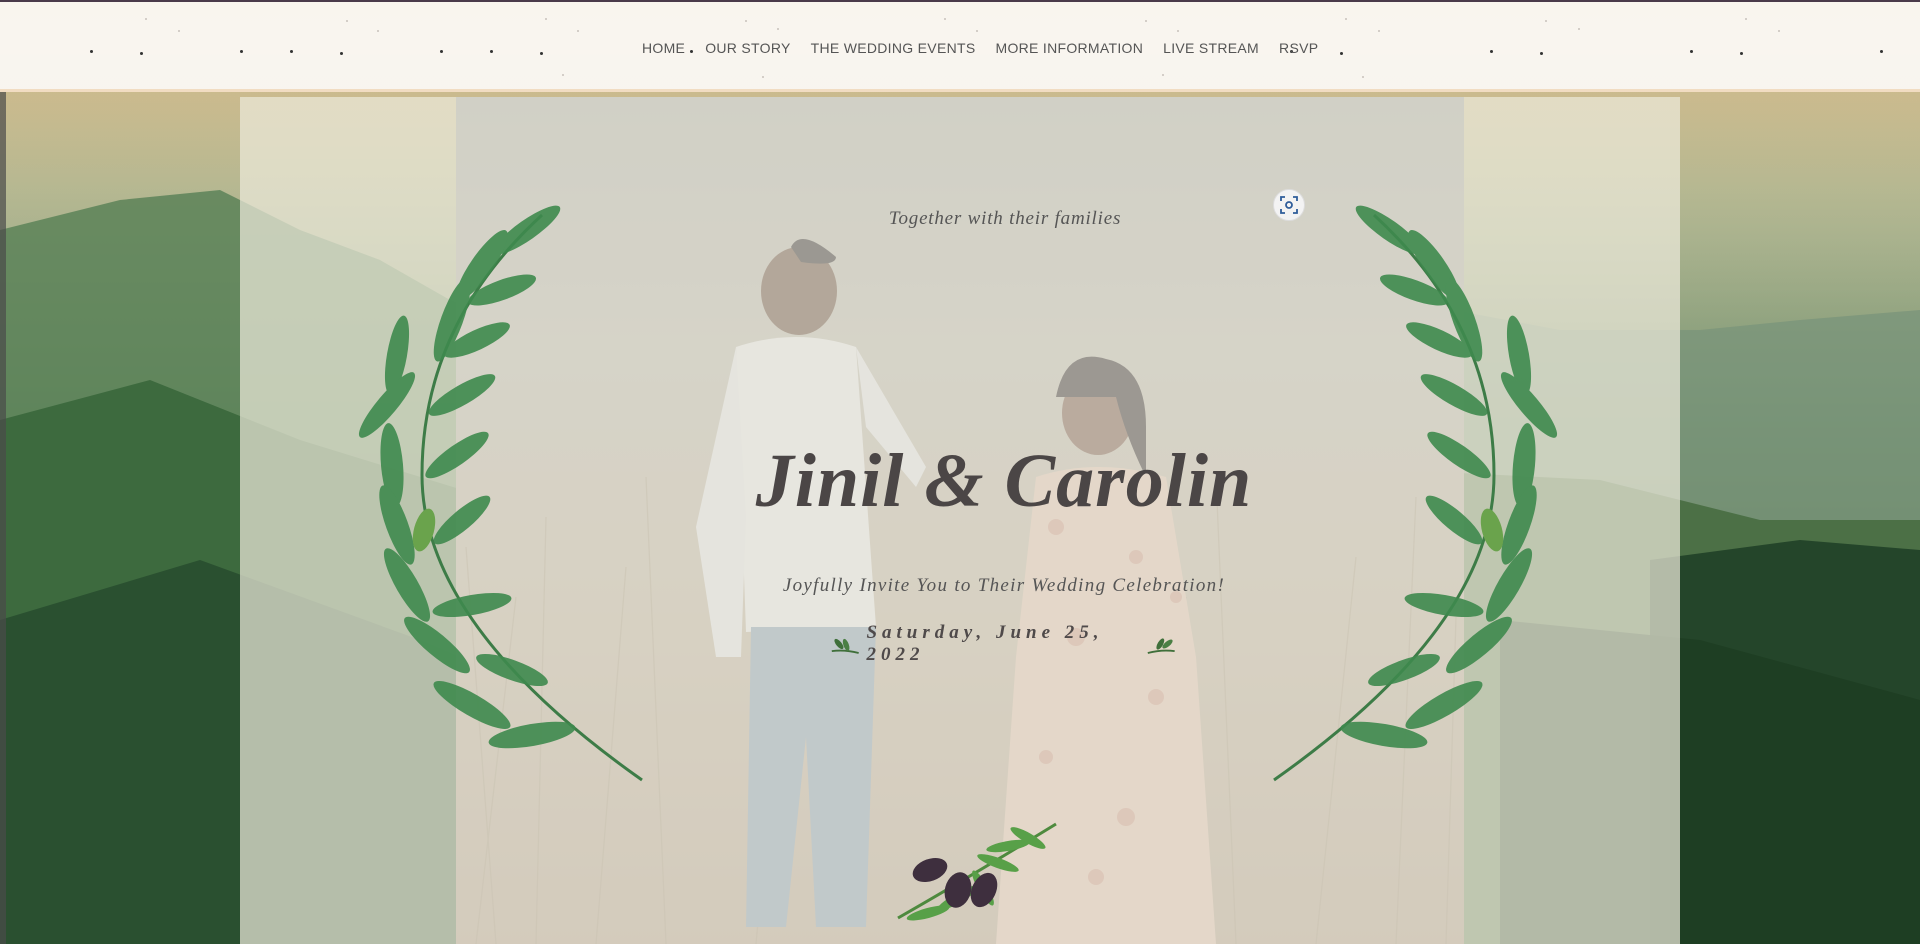 The image size is (1920, 944). I want to click on nav-more-information: MORE INFORMATION, so click(1069, 48).